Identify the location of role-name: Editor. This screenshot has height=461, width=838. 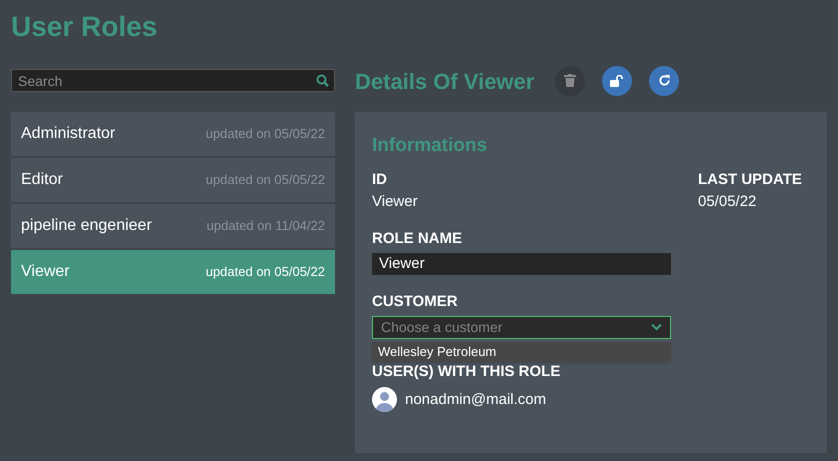
(42, 180).